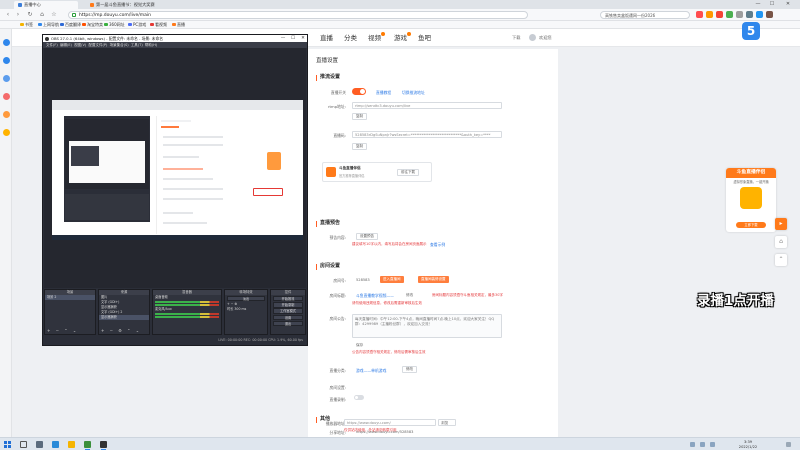 Image resolution: width=800 pixels, height=450 pixels. What do you see at coordinates (54, 15) in the screenshot?
I see `star-icon: ☆` at bounding box center [54, 15].